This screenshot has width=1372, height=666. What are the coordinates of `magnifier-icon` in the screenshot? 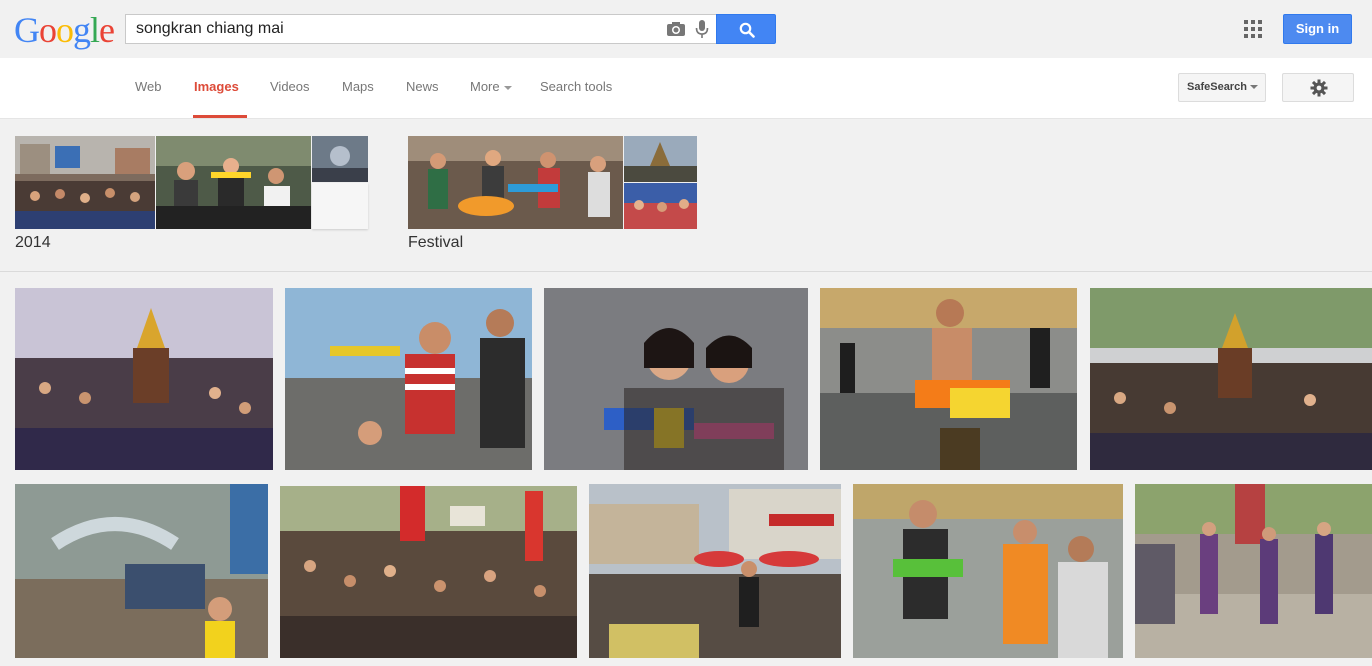 It's located at (747, 30).